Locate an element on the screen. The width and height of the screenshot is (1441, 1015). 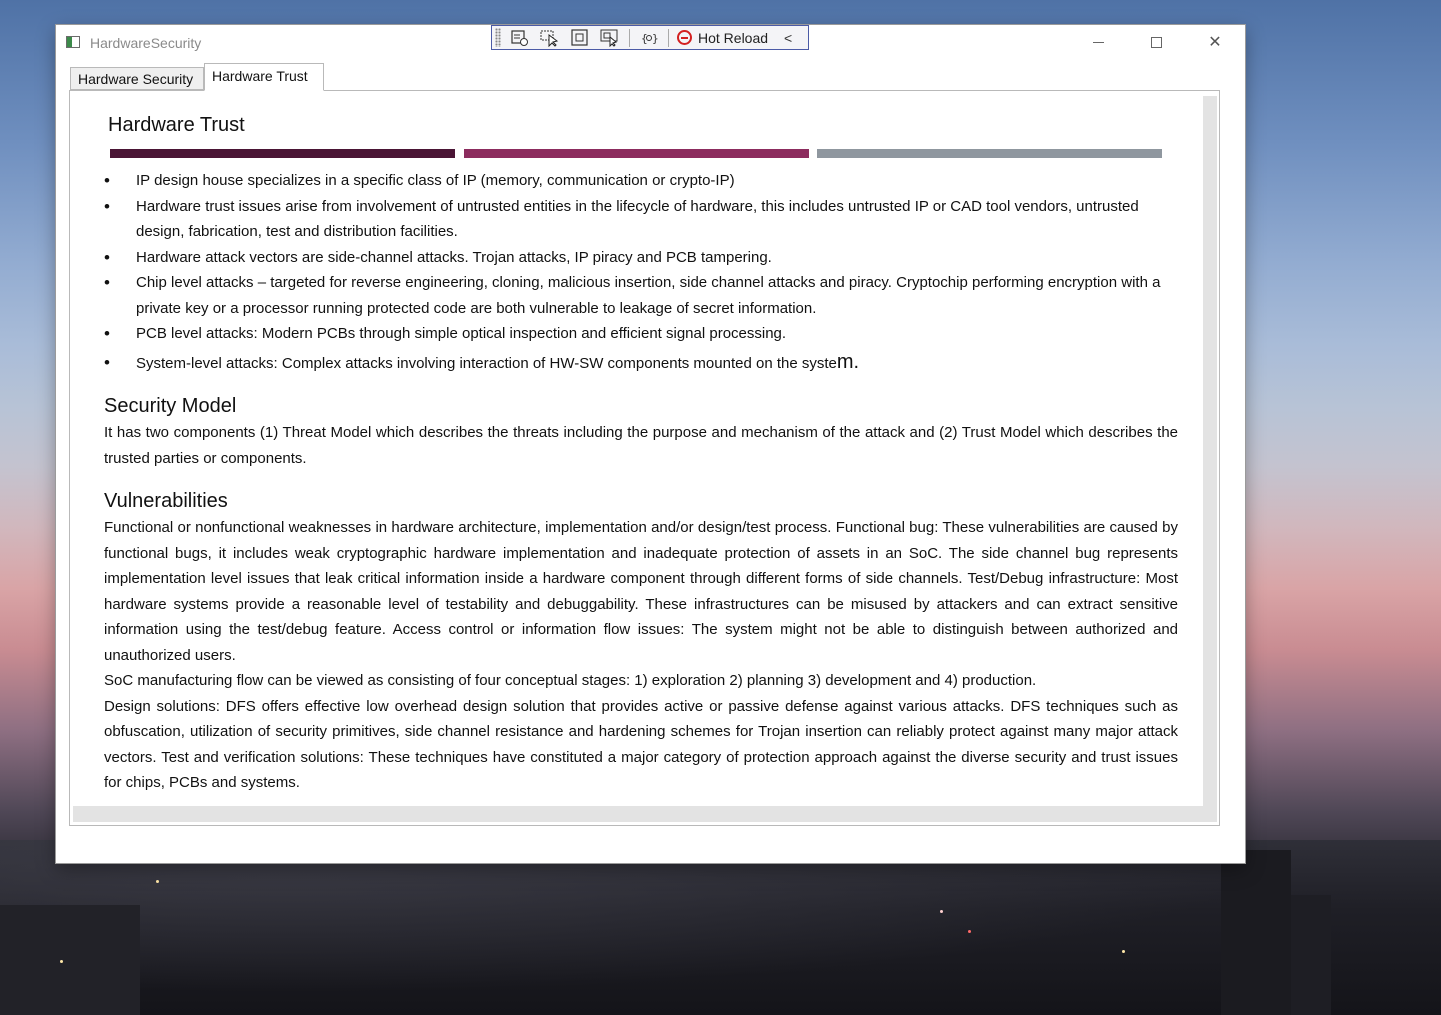
binding-failures-icon: {} is located at coordinates (649, 38).